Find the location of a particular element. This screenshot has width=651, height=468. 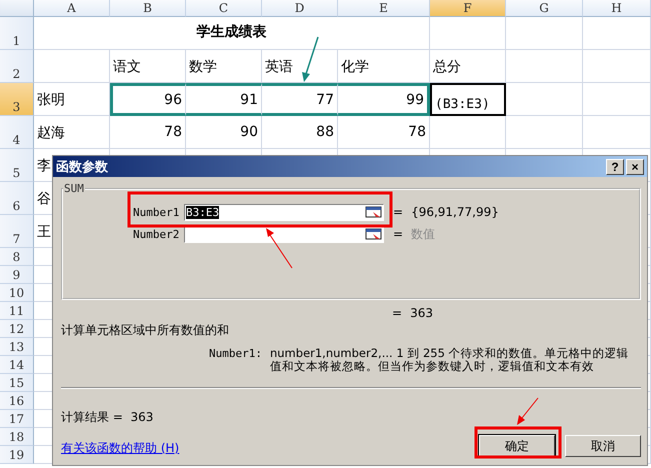

row-header: 8 is located at coordinates (17, 257).